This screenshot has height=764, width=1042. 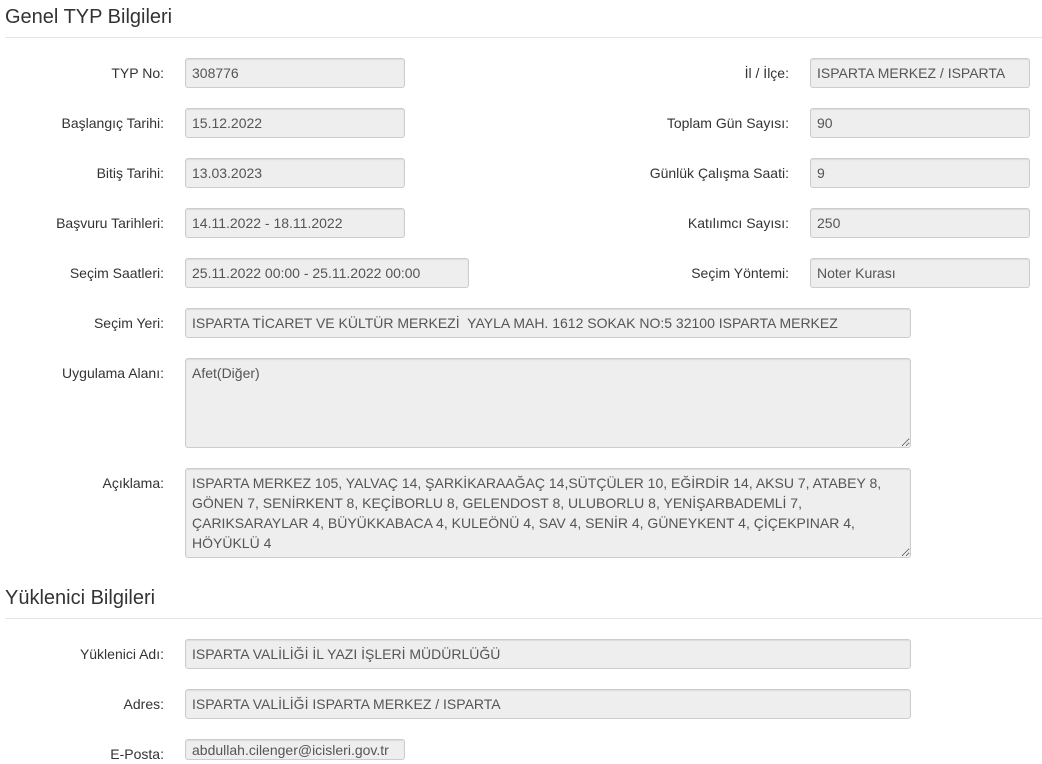 What do you see at coordinates (920, 223) in the screenshot?
I see `katilimci-sayisi-field` at bounding box center [920, 223].